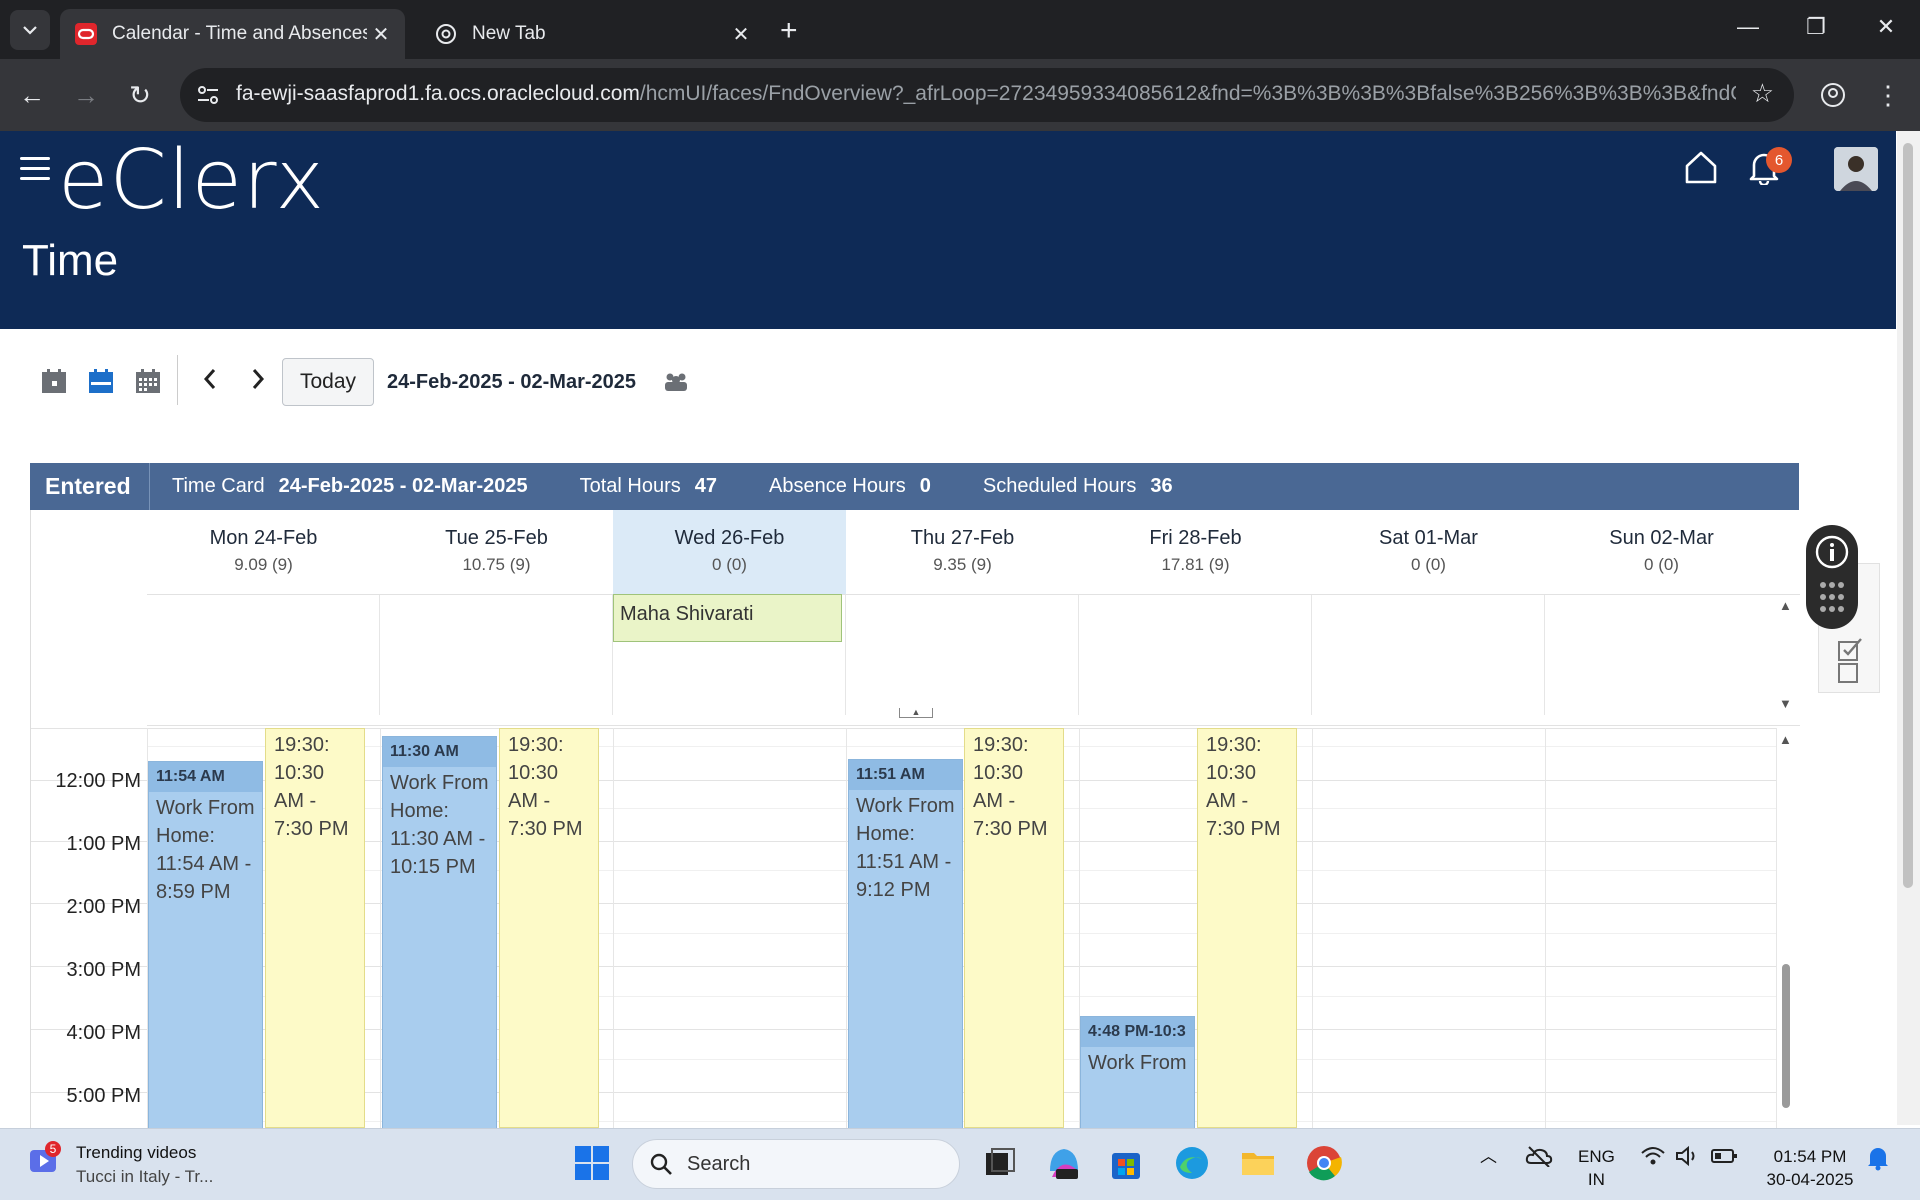  I want to click on chrome-taskbar-icon, so click(1325, 1164).